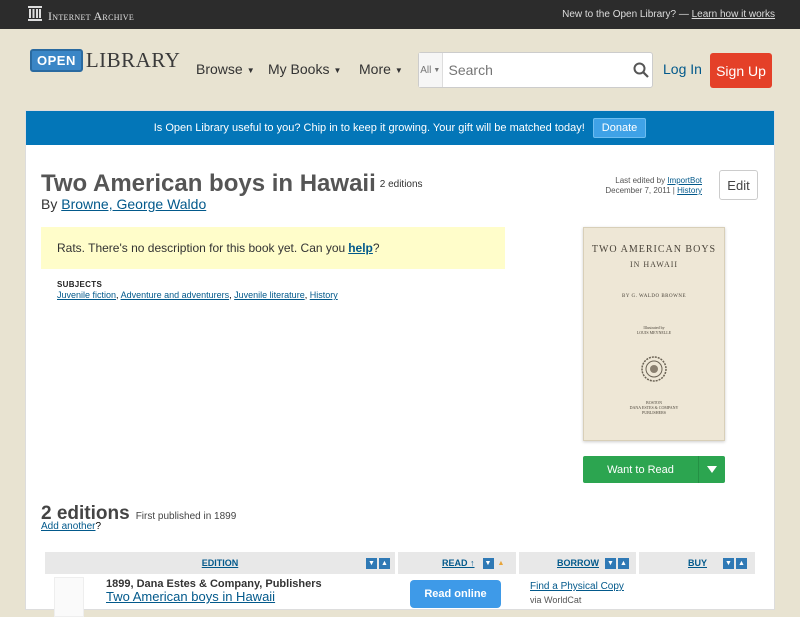 The image size is (800, 617). Describe the element at coordinates (501, 563) in the screenshot. I see `sort-up-active-icon: ▲` at that location.